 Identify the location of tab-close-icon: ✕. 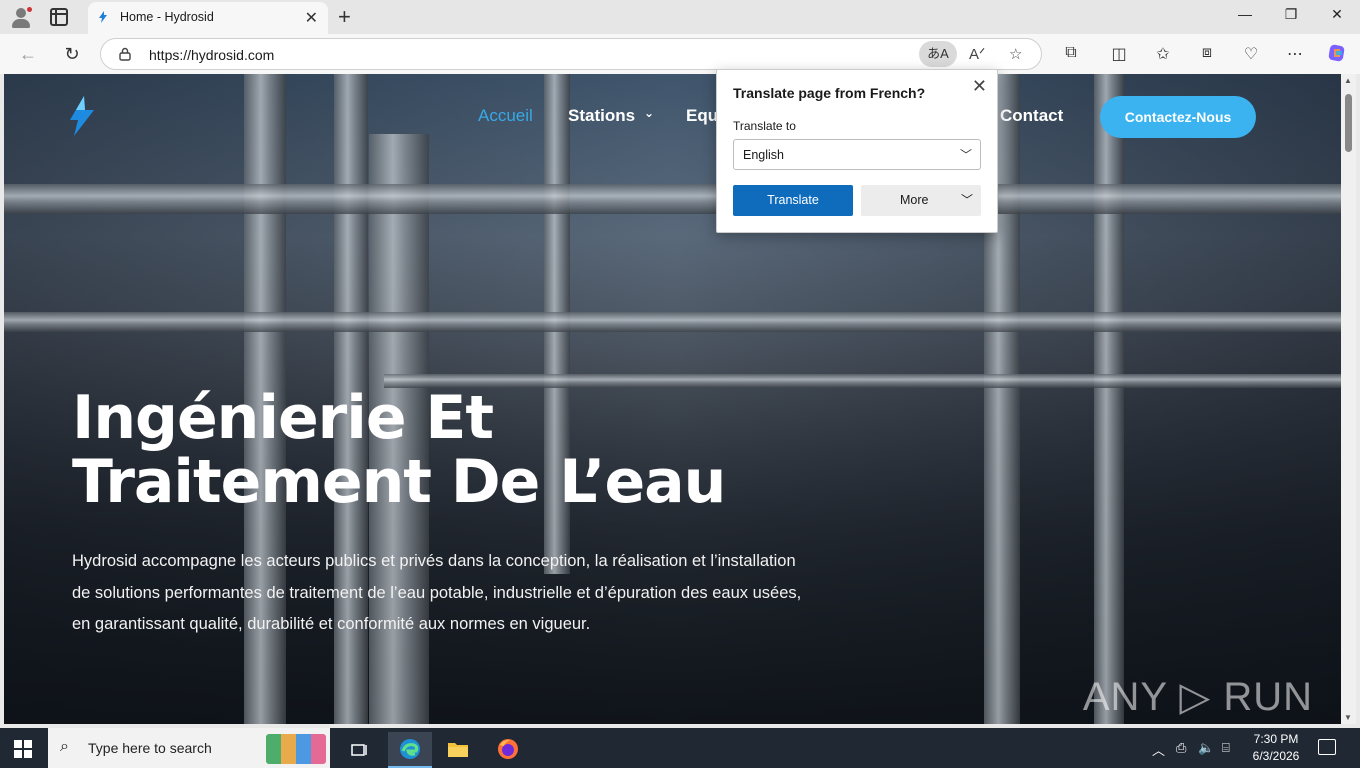
(311, 18).